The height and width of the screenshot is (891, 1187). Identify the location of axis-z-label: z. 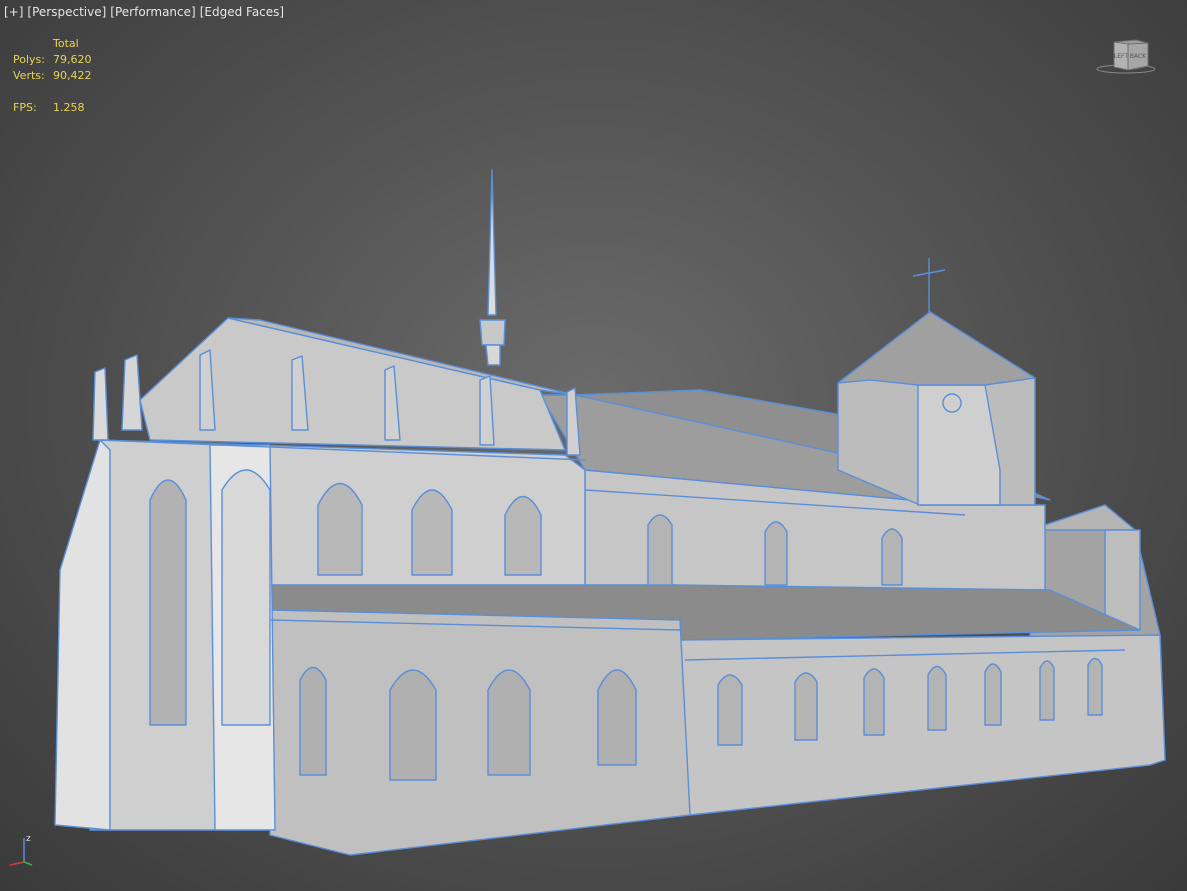
(28, 839).